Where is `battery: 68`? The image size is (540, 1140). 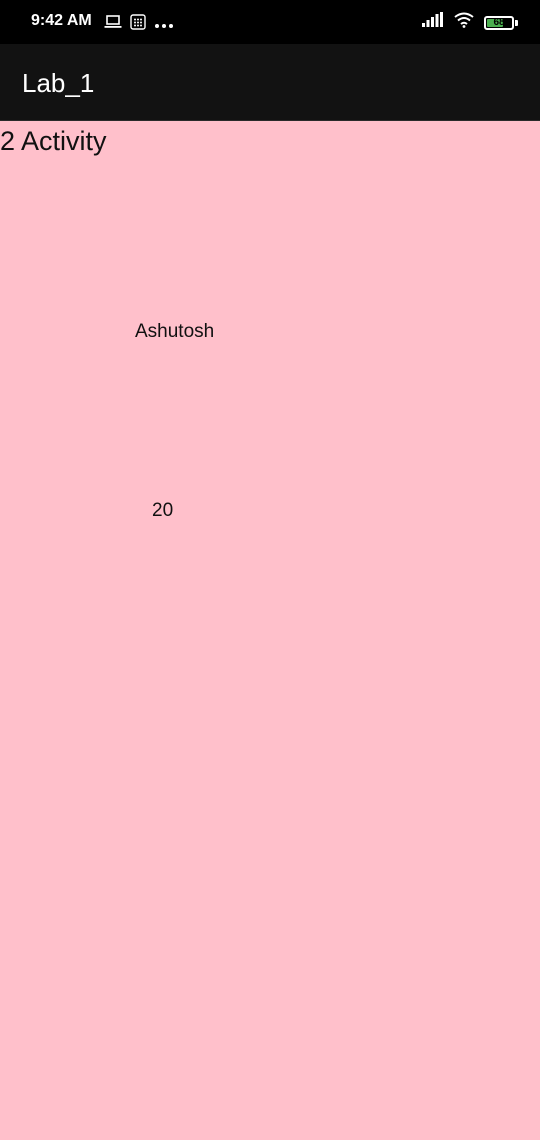 battery: 68 is located at coordinates (499, 22).